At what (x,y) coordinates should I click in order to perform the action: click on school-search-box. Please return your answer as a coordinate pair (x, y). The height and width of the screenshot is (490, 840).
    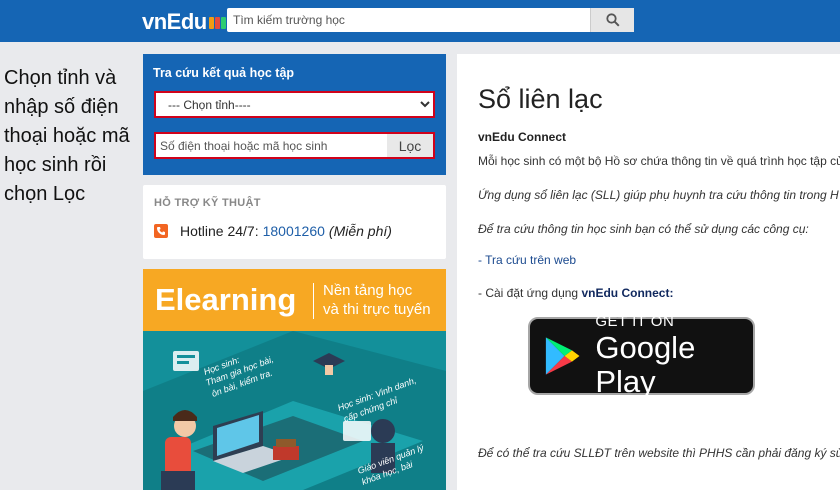
    Looking at the image, I should click on (430, 20).